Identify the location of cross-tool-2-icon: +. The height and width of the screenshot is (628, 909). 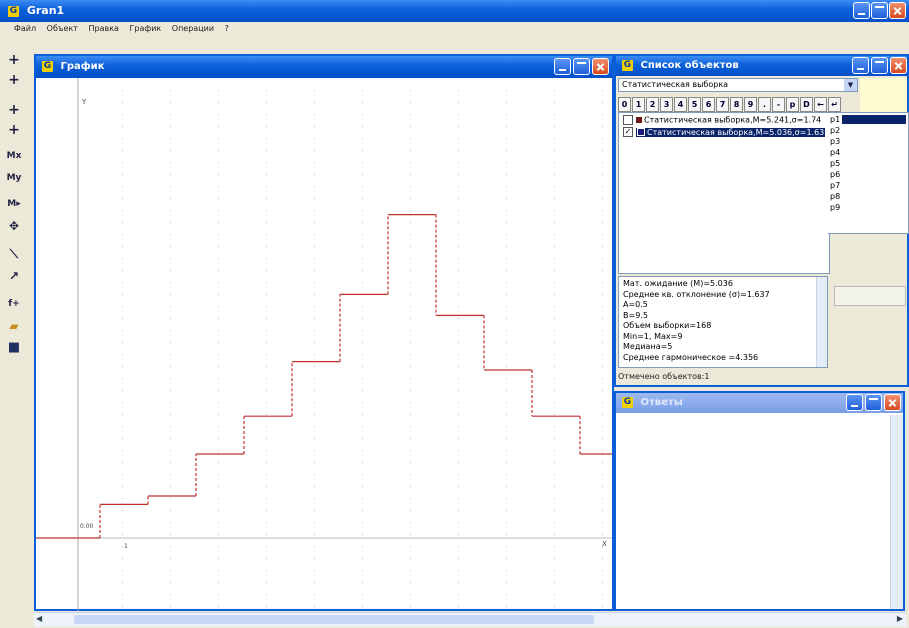
(14, 80).